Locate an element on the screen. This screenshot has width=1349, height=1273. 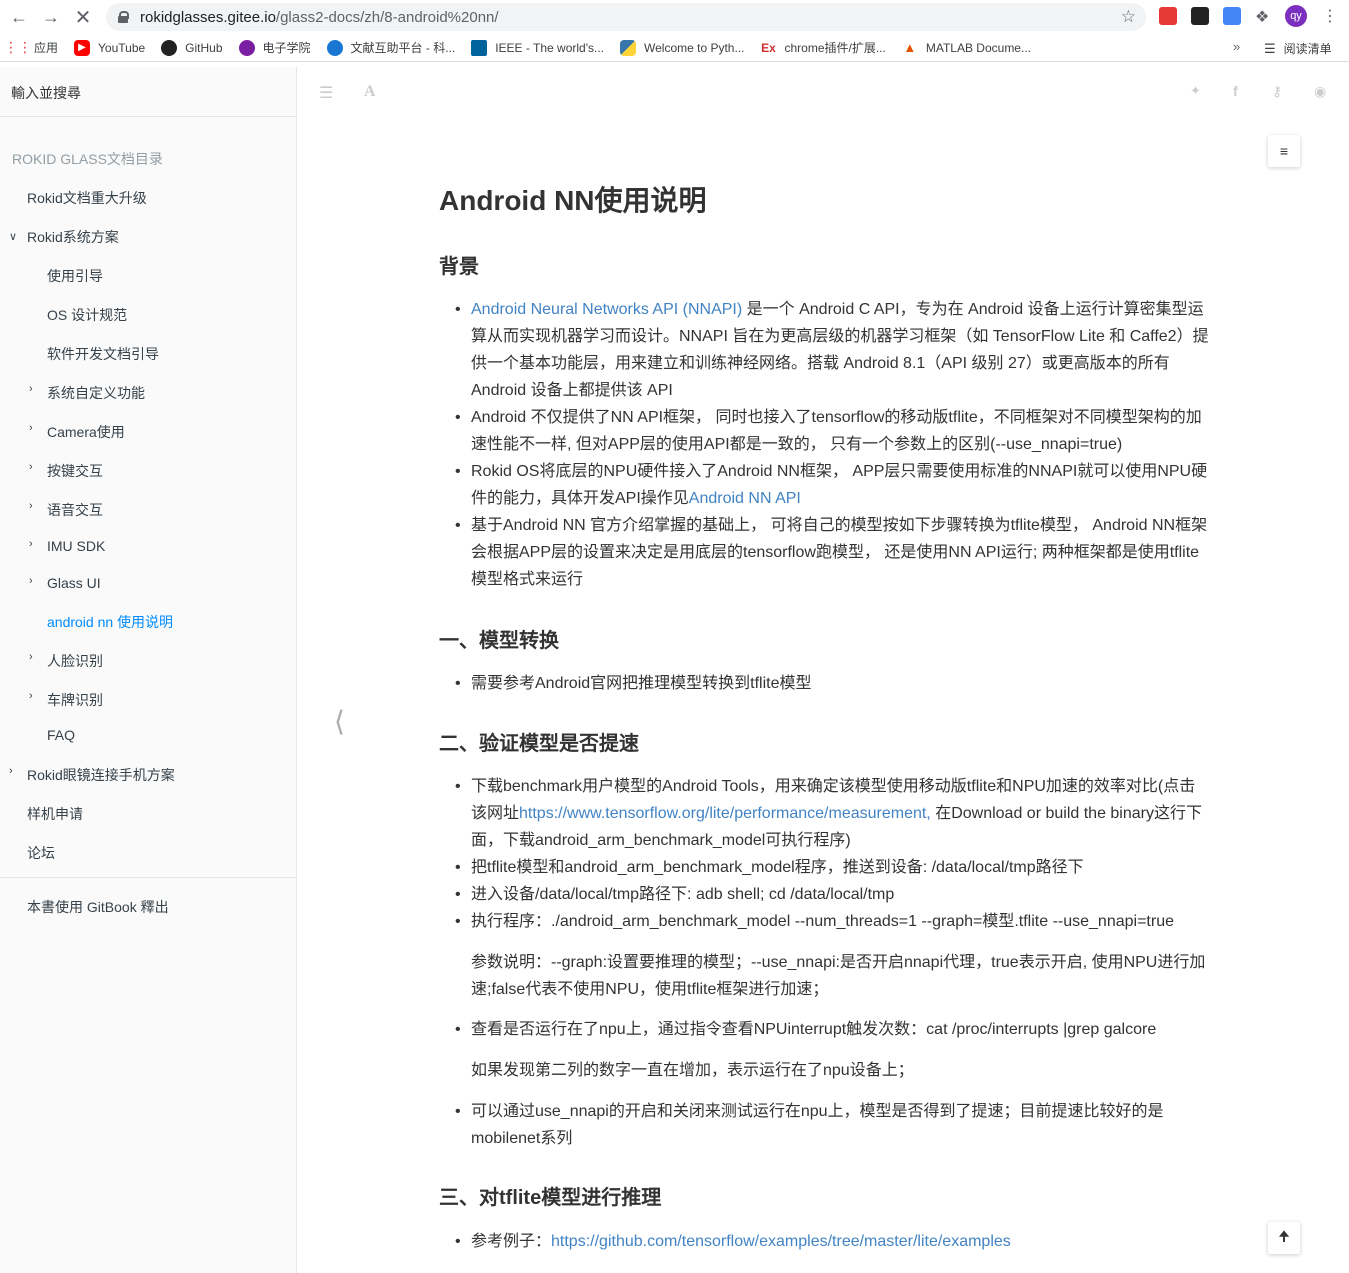
sidebar-item-imu: IMU SDK is located at coordinates (76, 546).